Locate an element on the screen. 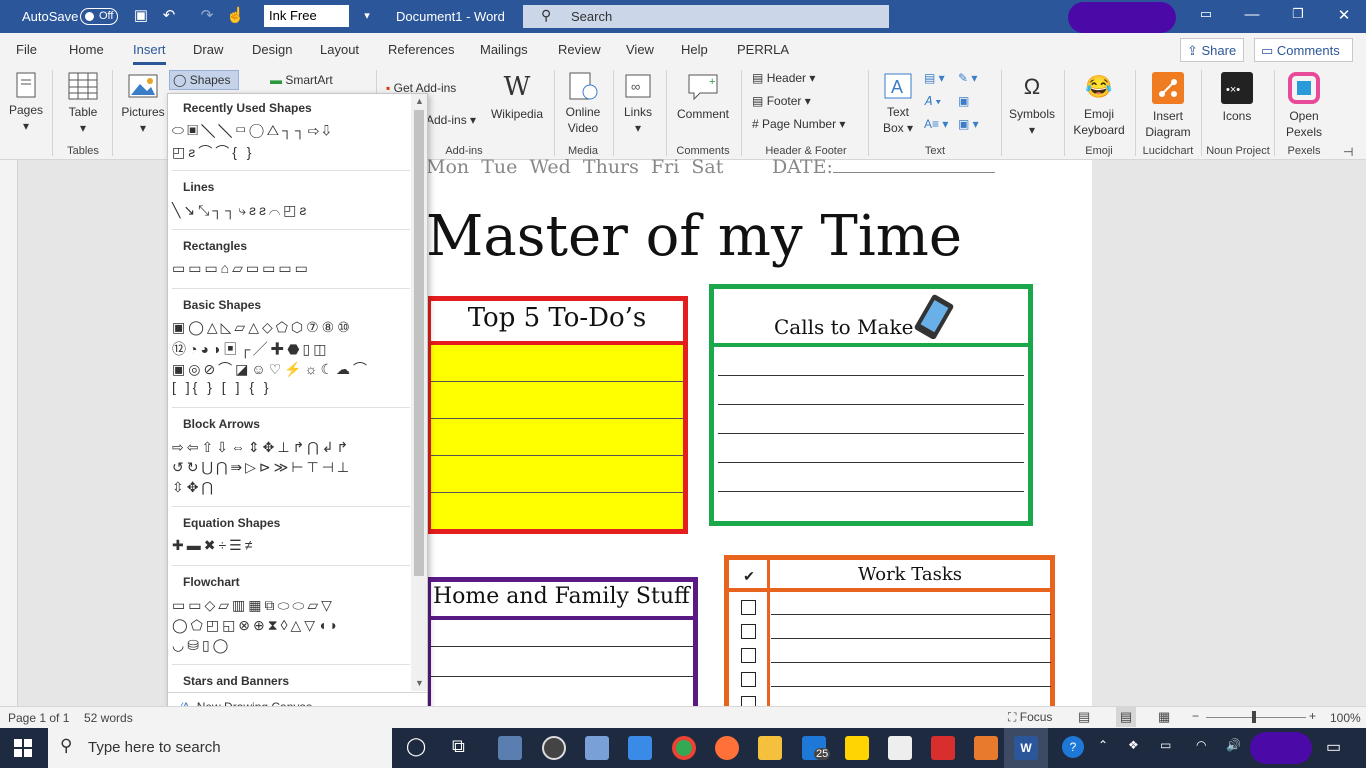 The image size is (1366, 768). flowchart-row: ▭▭◇▱▥▦⧉⬭⬭▱▽ is located at coordinates (253, 605).